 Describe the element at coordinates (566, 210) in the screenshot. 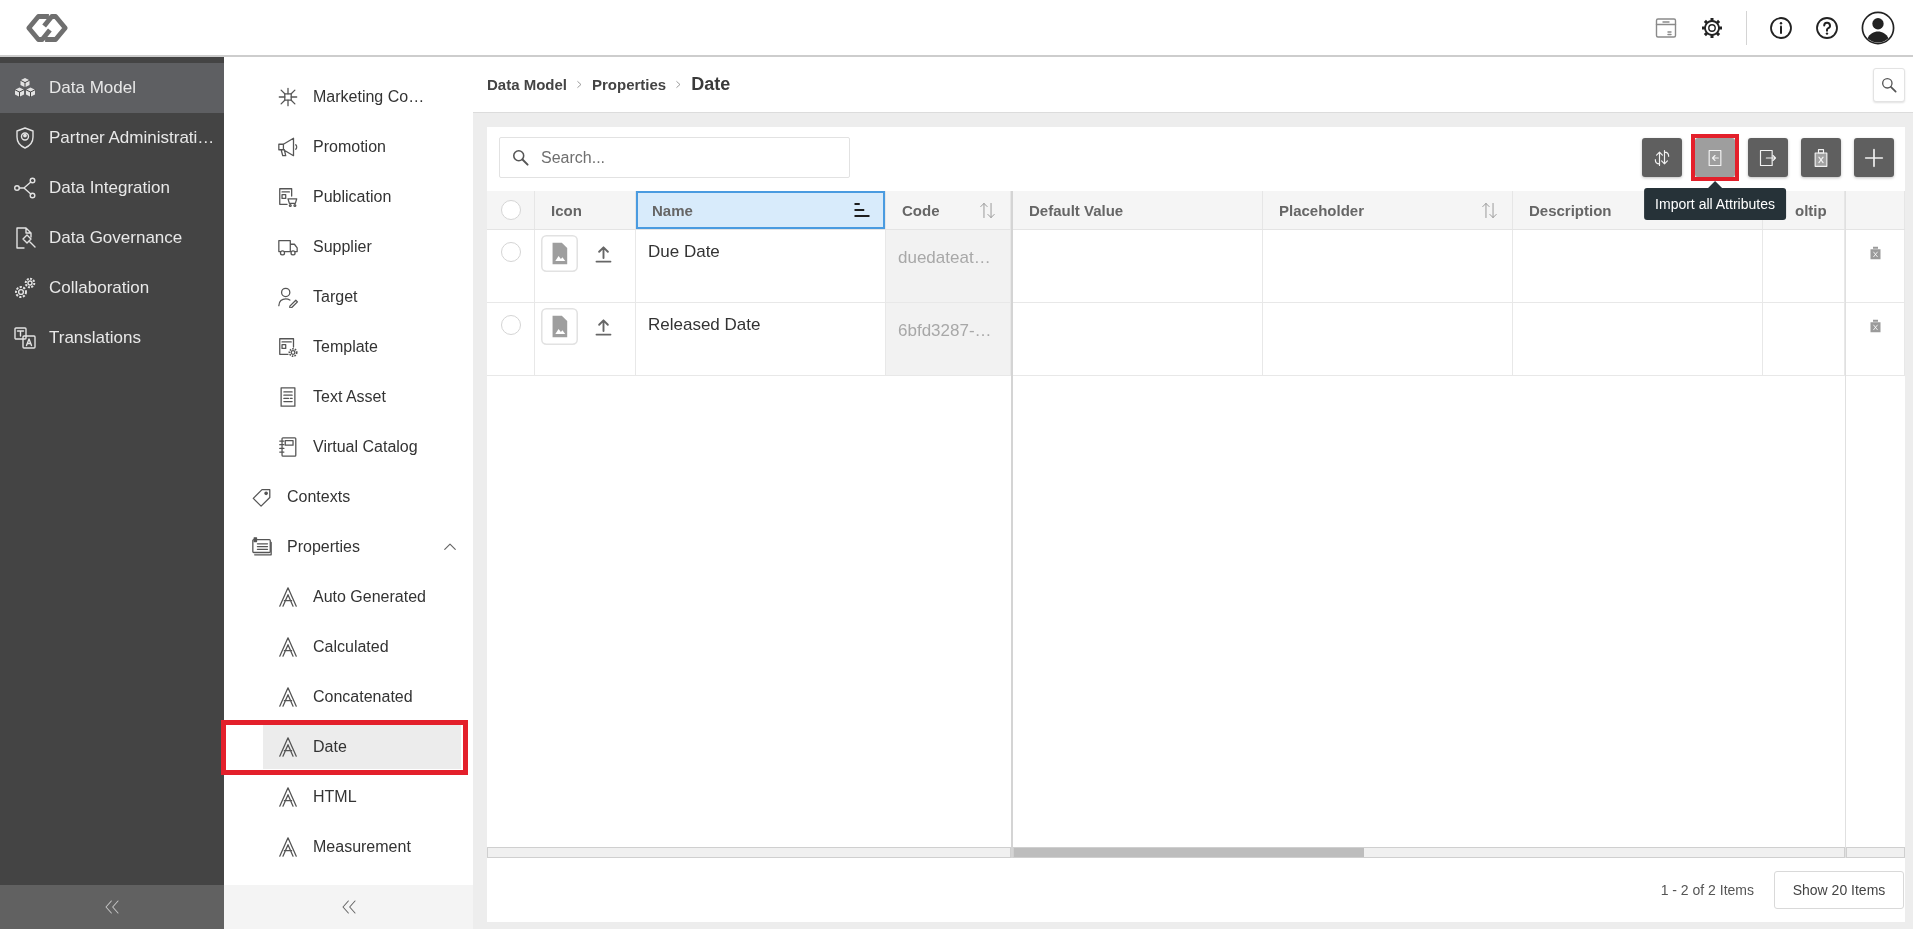

I see `column-header: Icon` at that location.